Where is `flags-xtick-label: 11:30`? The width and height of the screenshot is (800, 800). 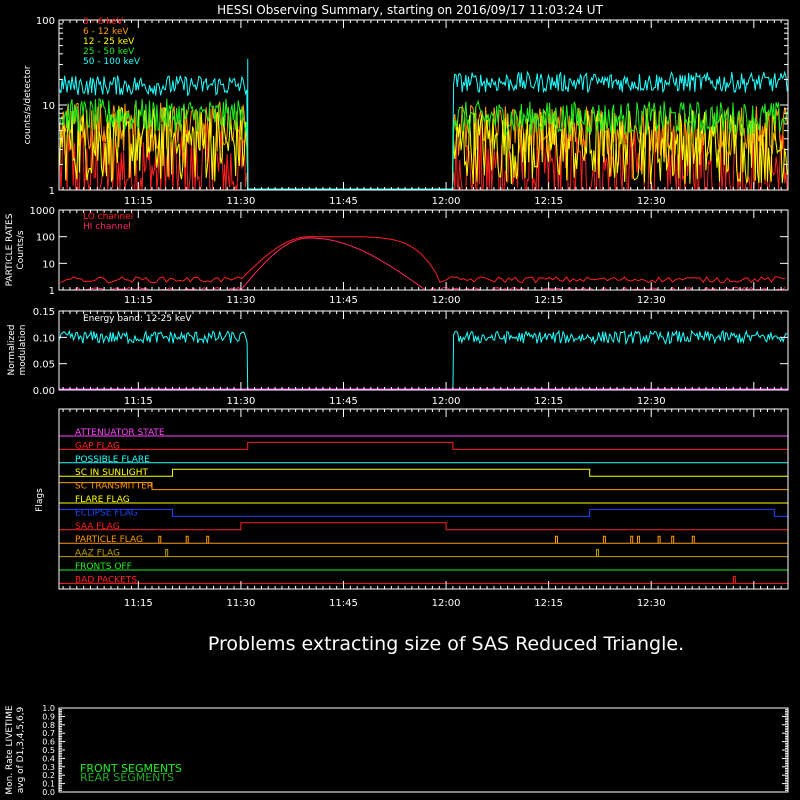
flags-xtick-label: 11:30 is located at coordinates (240, 603).